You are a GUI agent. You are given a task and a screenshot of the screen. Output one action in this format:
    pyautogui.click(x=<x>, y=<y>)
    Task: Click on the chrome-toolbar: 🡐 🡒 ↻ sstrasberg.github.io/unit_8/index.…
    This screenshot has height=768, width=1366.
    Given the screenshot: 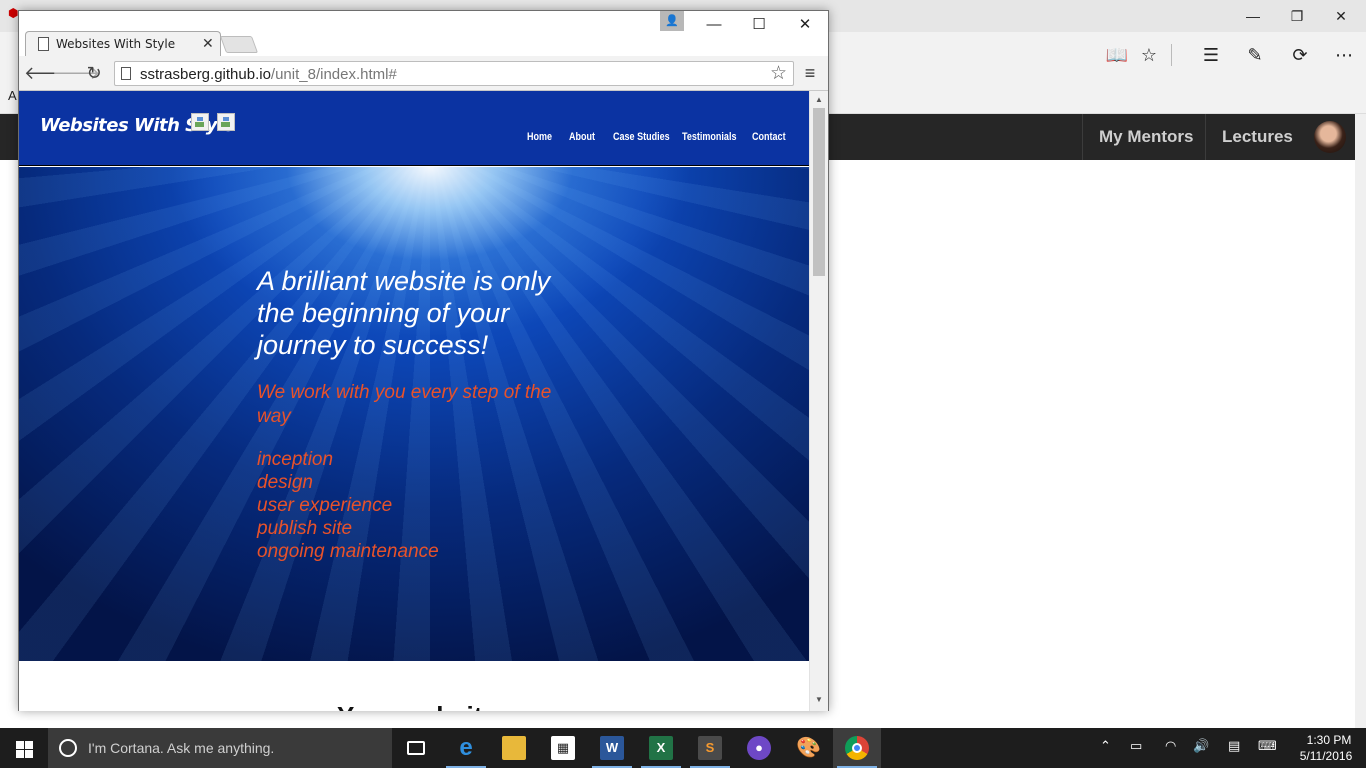 What is the action you would take?
    pyautogui.click(x=423, y=73)
    